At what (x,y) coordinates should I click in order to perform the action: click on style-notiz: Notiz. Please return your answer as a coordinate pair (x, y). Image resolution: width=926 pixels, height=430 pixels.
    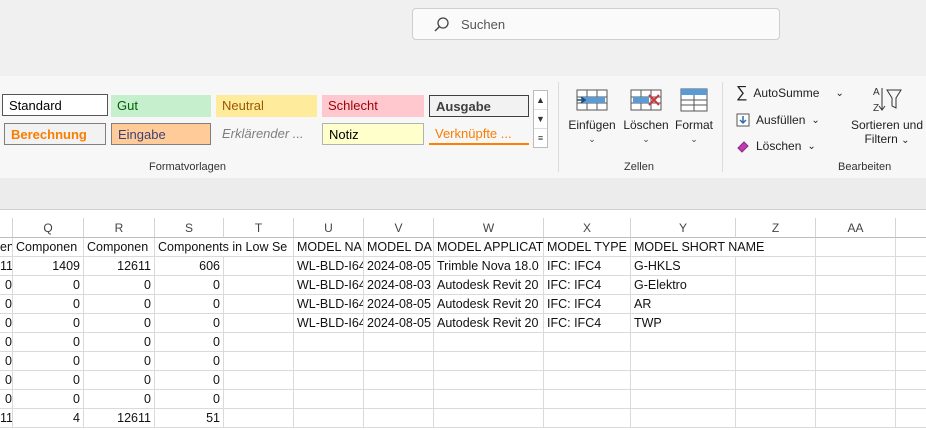
    Looking at the image, I should click on (373, 134).